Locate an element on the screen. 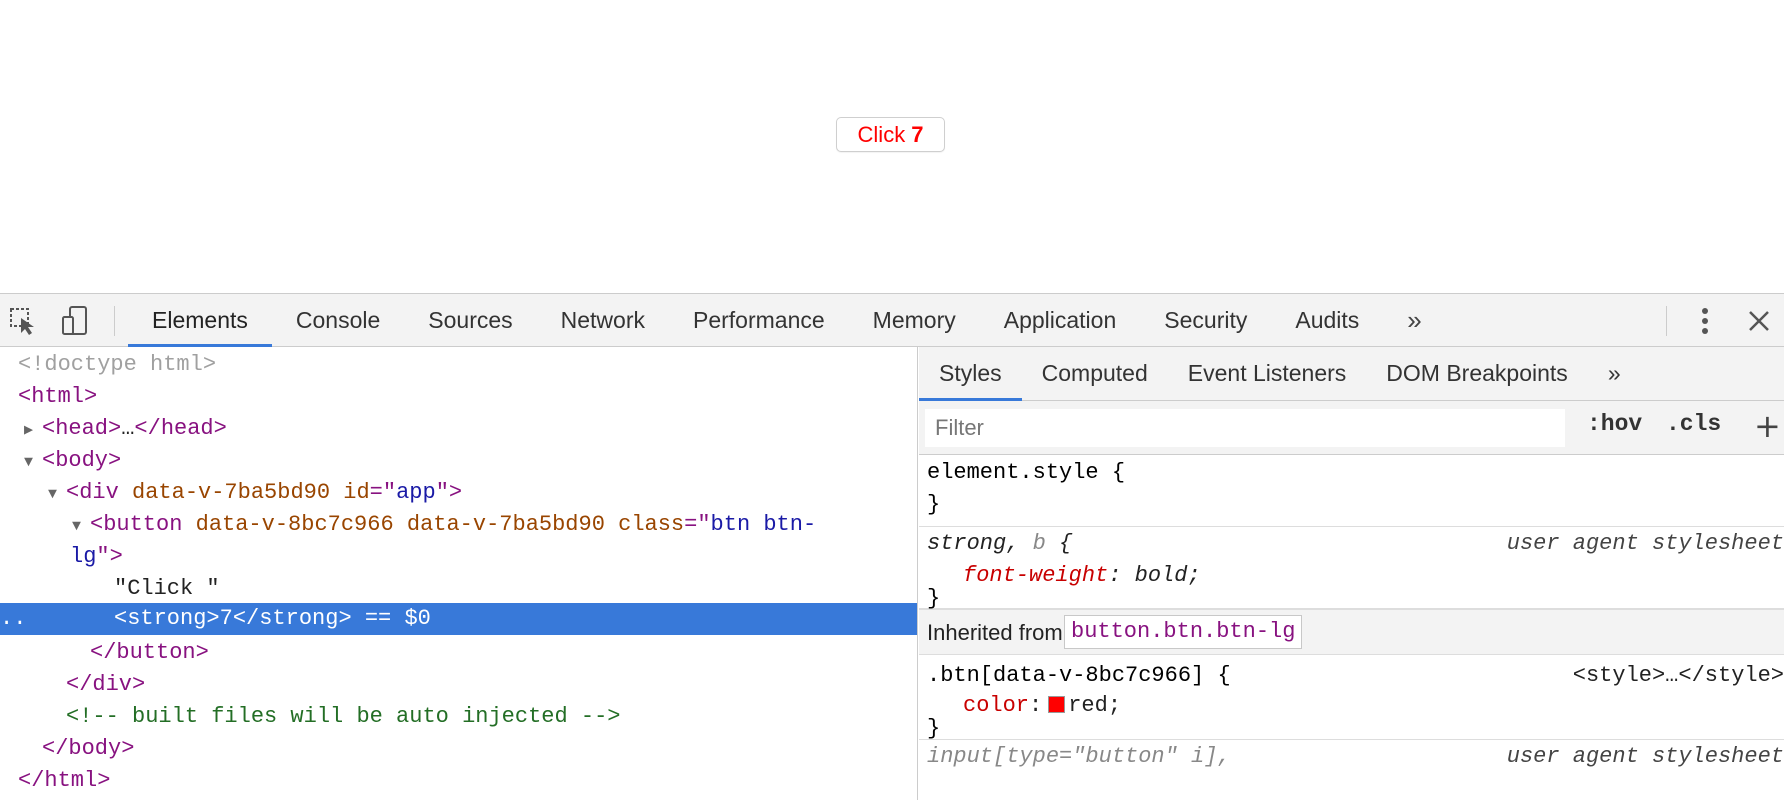 The width and height of the screenshot is (1784, 800). strong-close-tag: </strong> is located at coordinates (292, 618).